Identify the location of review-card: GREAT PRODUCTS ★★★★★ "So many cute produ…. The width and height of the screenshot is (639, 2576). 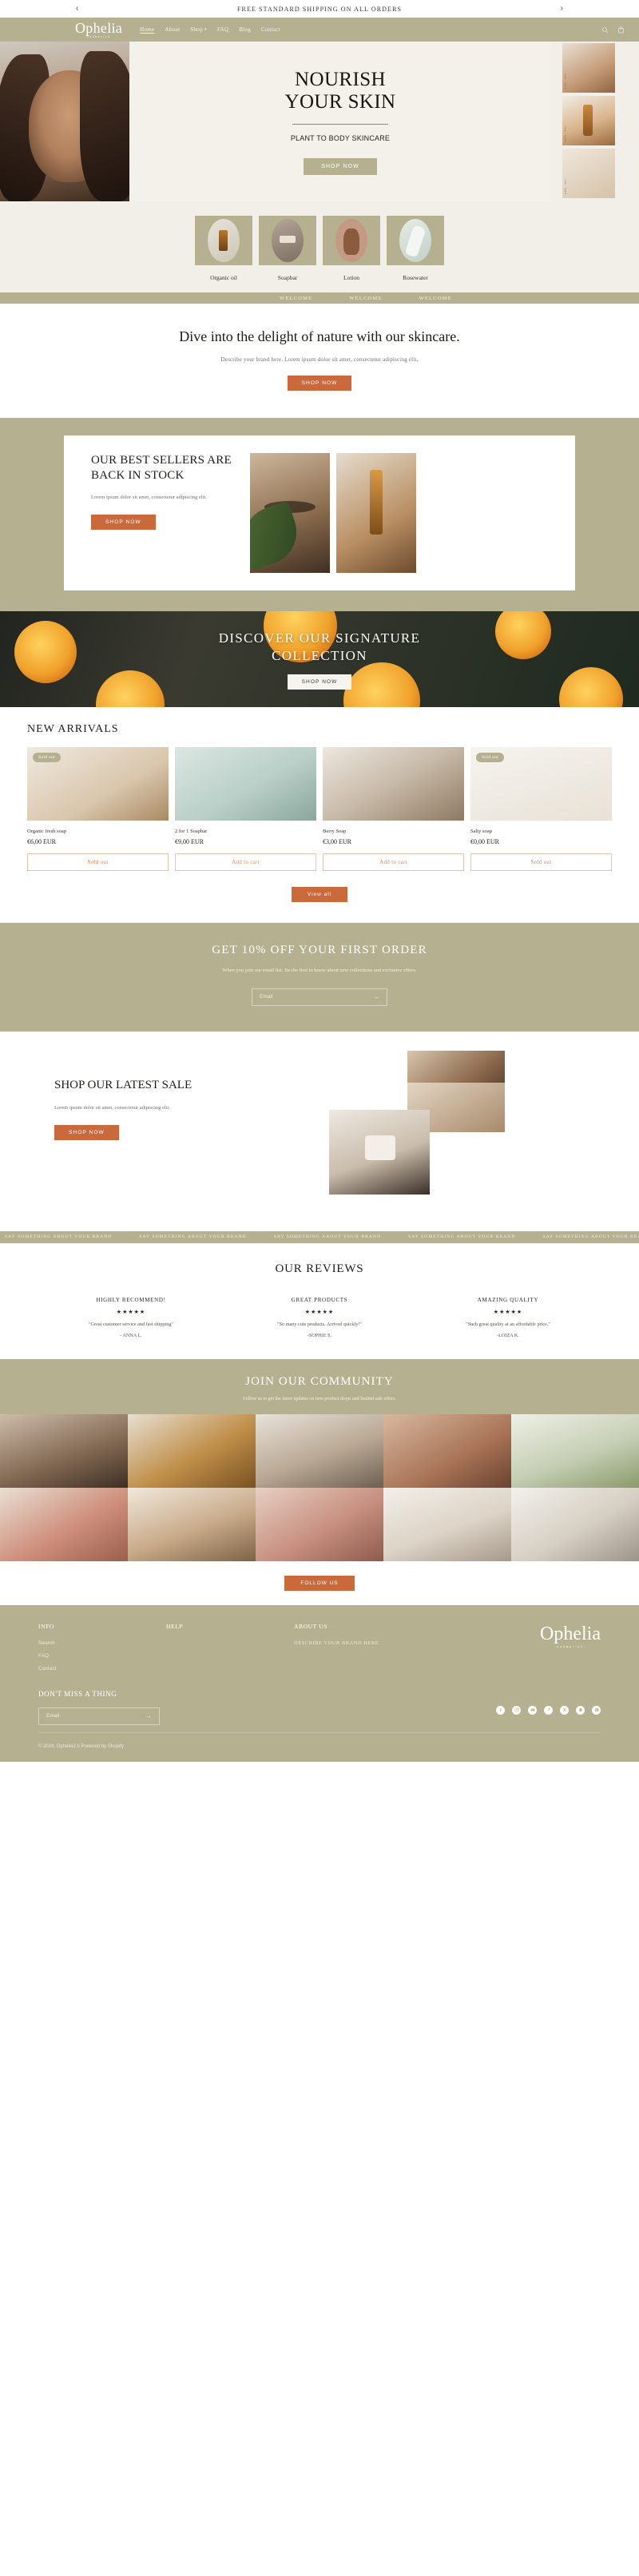
(319, 1317).